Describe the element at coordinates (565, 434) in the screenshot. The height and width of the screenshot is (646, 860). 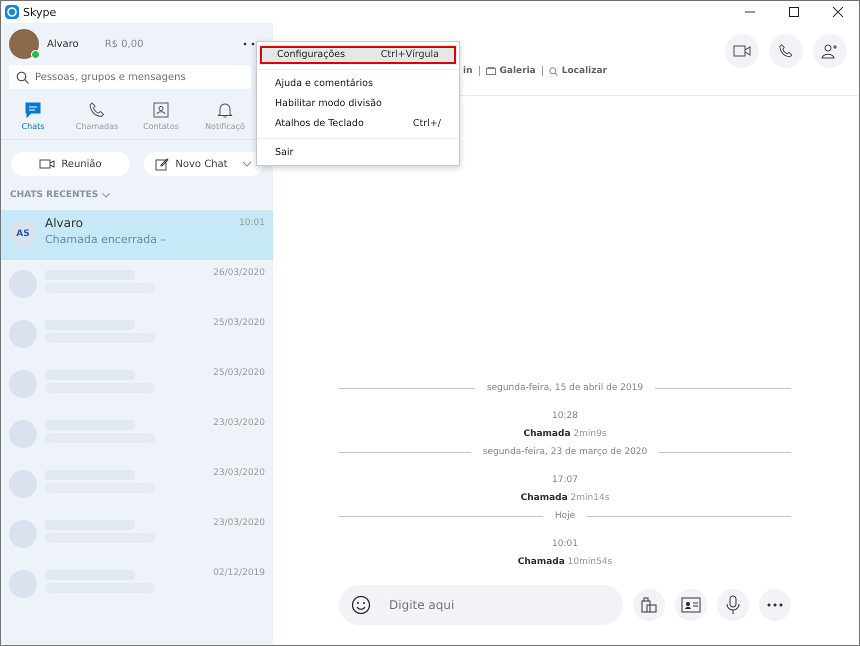
I see `call-summary: Chamada 2min9s` at that location.